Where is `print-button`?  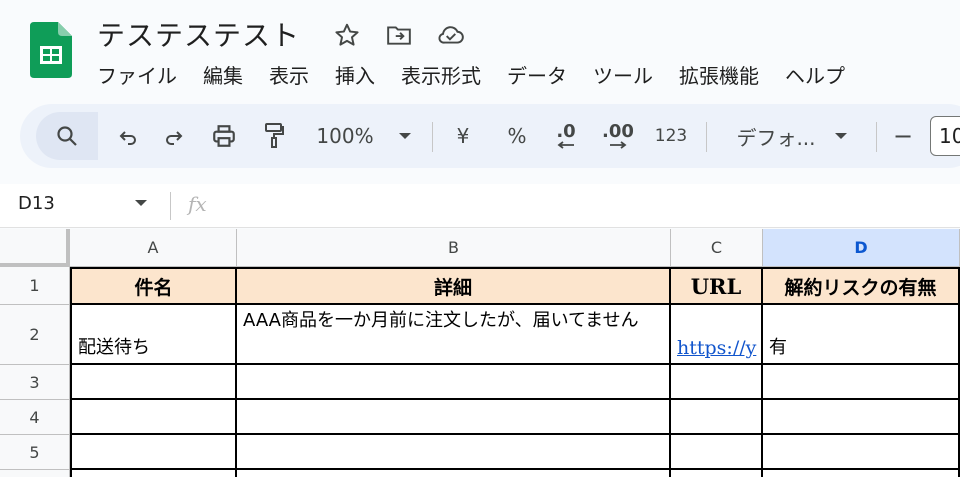 print-button is located at coordinates (224, 136).